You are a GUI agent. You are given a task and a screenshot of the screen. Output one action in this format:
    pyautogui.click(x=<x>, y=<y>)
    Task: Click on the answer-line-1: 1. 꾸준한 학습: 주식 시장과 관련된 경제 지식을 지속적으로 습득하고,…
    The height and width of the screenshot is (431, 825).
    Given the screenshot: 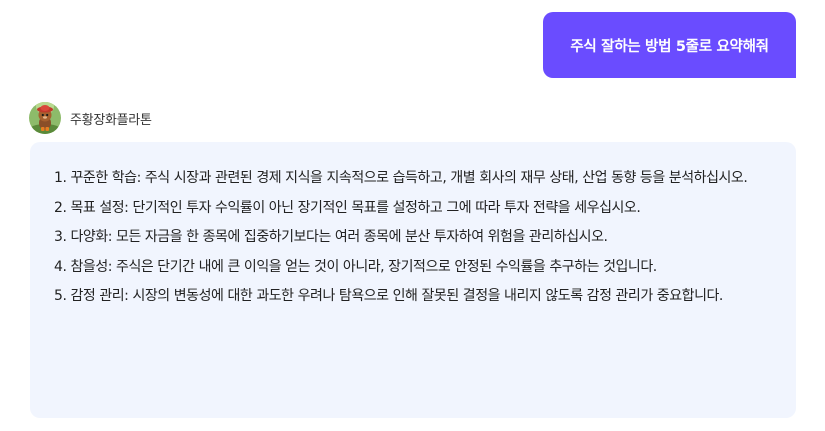 What is the action you would take?
    pyautogui.click(x=401, y=178)
    